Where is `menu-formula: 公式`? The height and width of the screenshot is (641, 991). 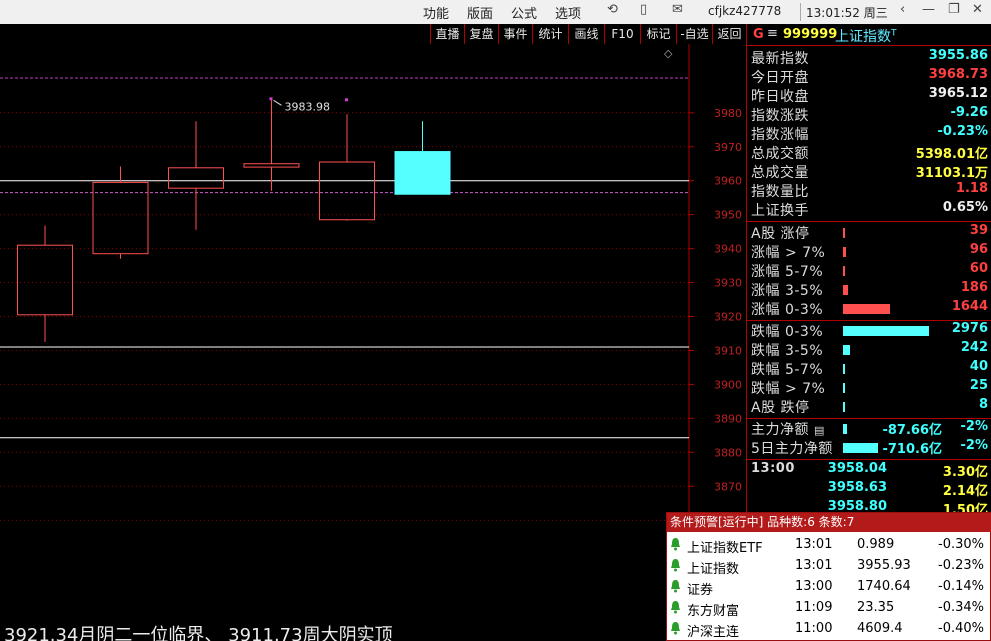 menu-formula: 公式 is located at coordinates (524, 12).